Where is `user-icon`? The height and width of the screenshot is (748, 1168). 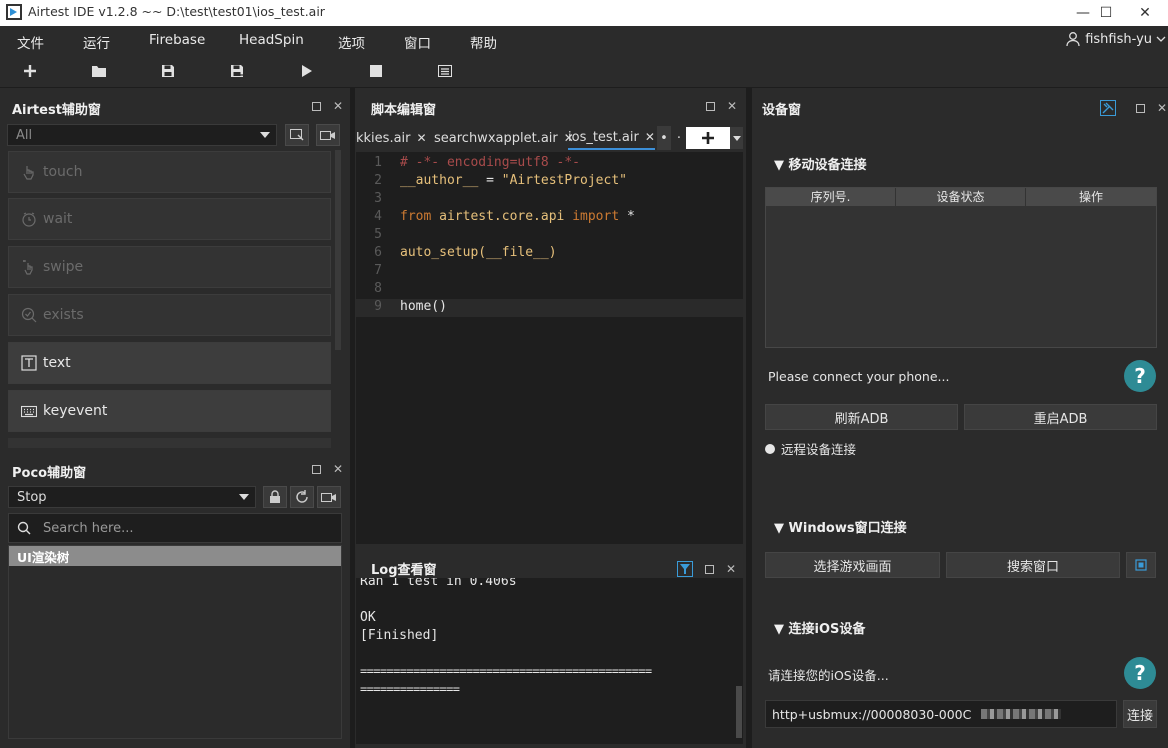 user-icon is located at coordinates (1073, 39).